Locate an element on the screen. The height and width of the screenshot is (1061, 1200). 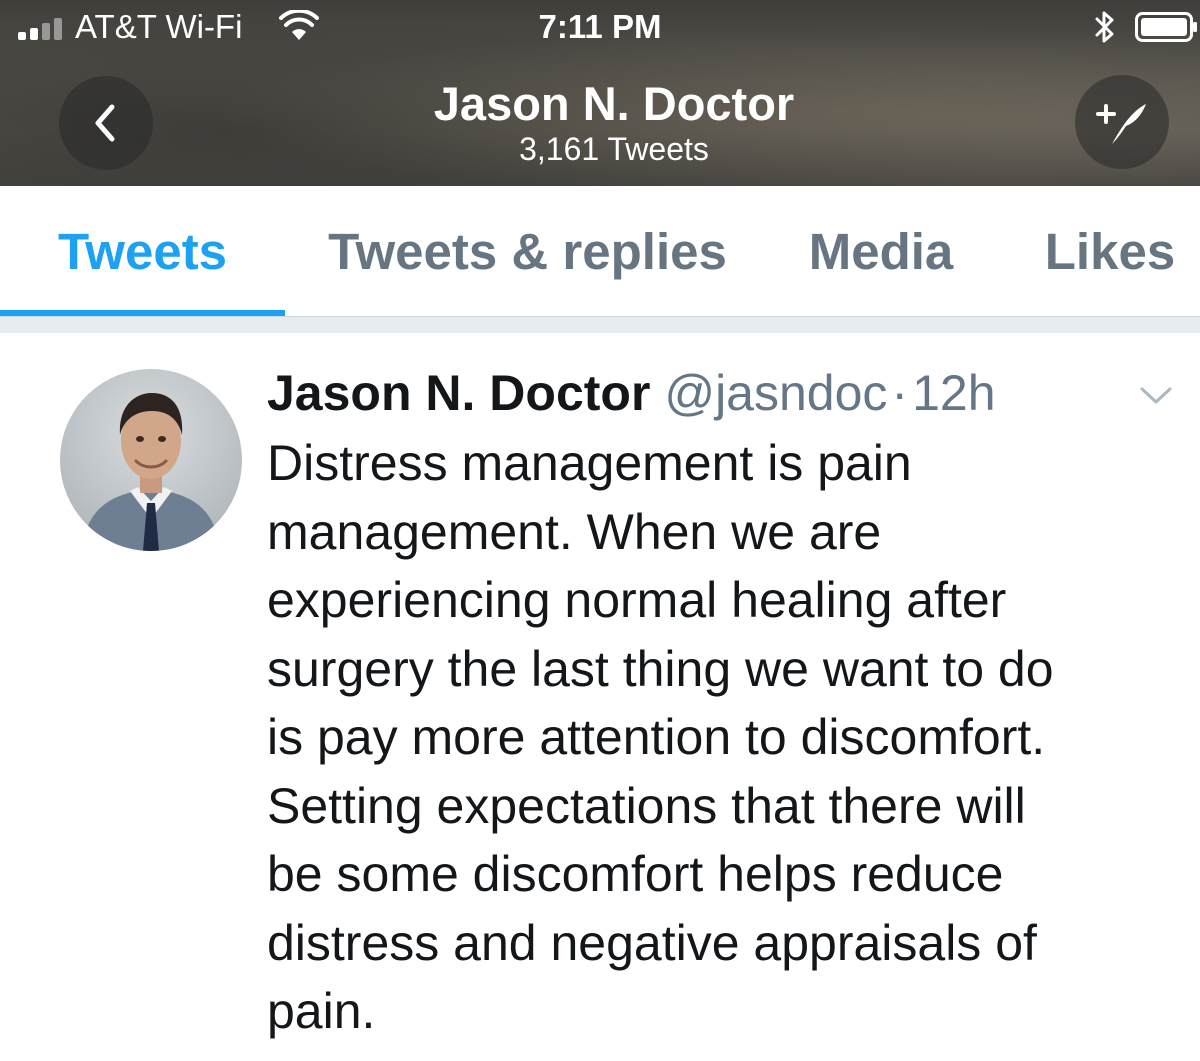
tabs-divider is located at coordinates (600, 324).